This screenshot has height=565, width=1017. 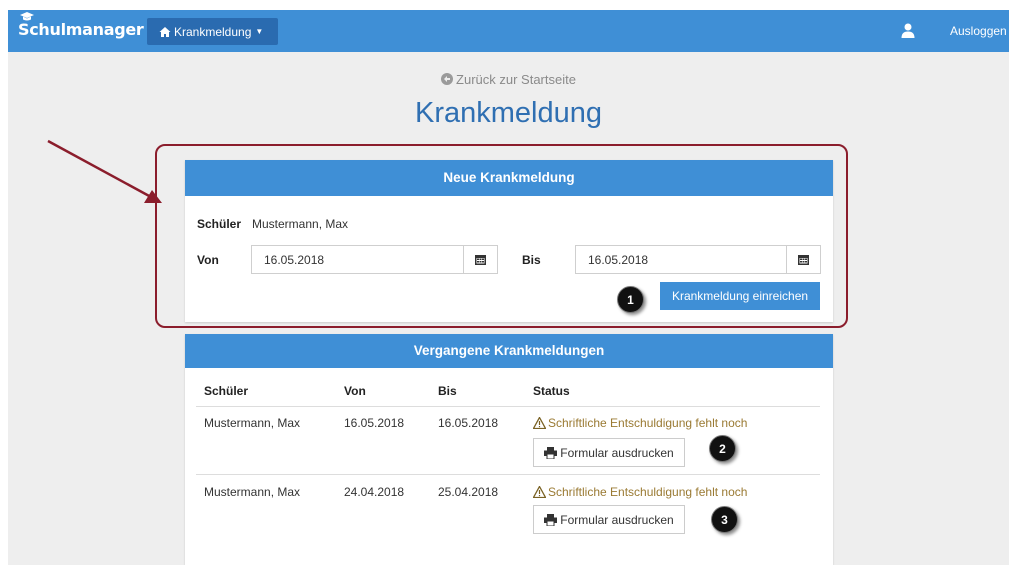 What do you see at coordinates (357, 259) in the screenshot?
I see `from-date-input` at bounding box center [357, 259].